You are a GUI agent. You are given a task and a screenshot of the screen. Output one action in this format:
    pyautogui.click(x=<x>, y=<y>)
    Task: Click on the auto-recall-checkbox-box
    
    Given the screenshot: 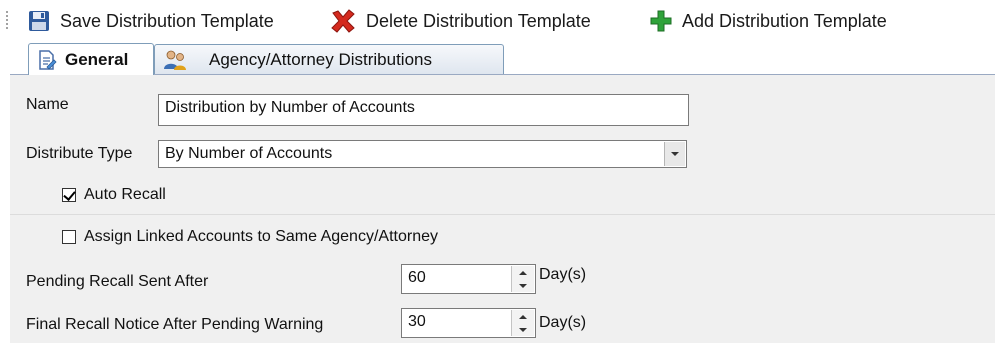 What is the action you would take?
    pyautogui.click(x=69, y=195)
    